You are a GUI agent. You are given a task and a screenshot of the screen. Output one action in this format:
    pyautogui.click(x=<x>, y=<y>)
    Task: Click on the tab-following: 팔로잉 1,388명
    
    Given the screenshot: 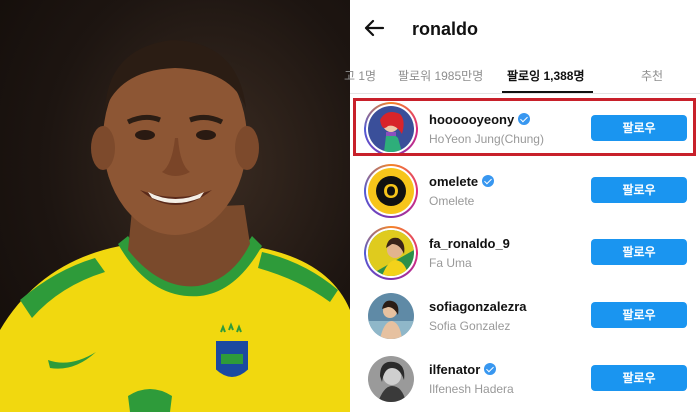 What is the action you would take?
    pyautogui.click(x=546, y=75)
    